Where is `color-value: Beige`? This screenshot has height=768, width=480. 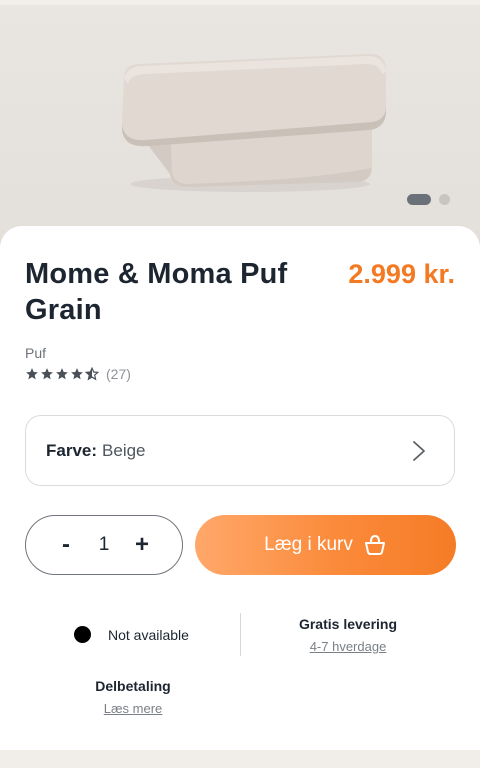
color-value: Beige is located at coordinates (124, 450).